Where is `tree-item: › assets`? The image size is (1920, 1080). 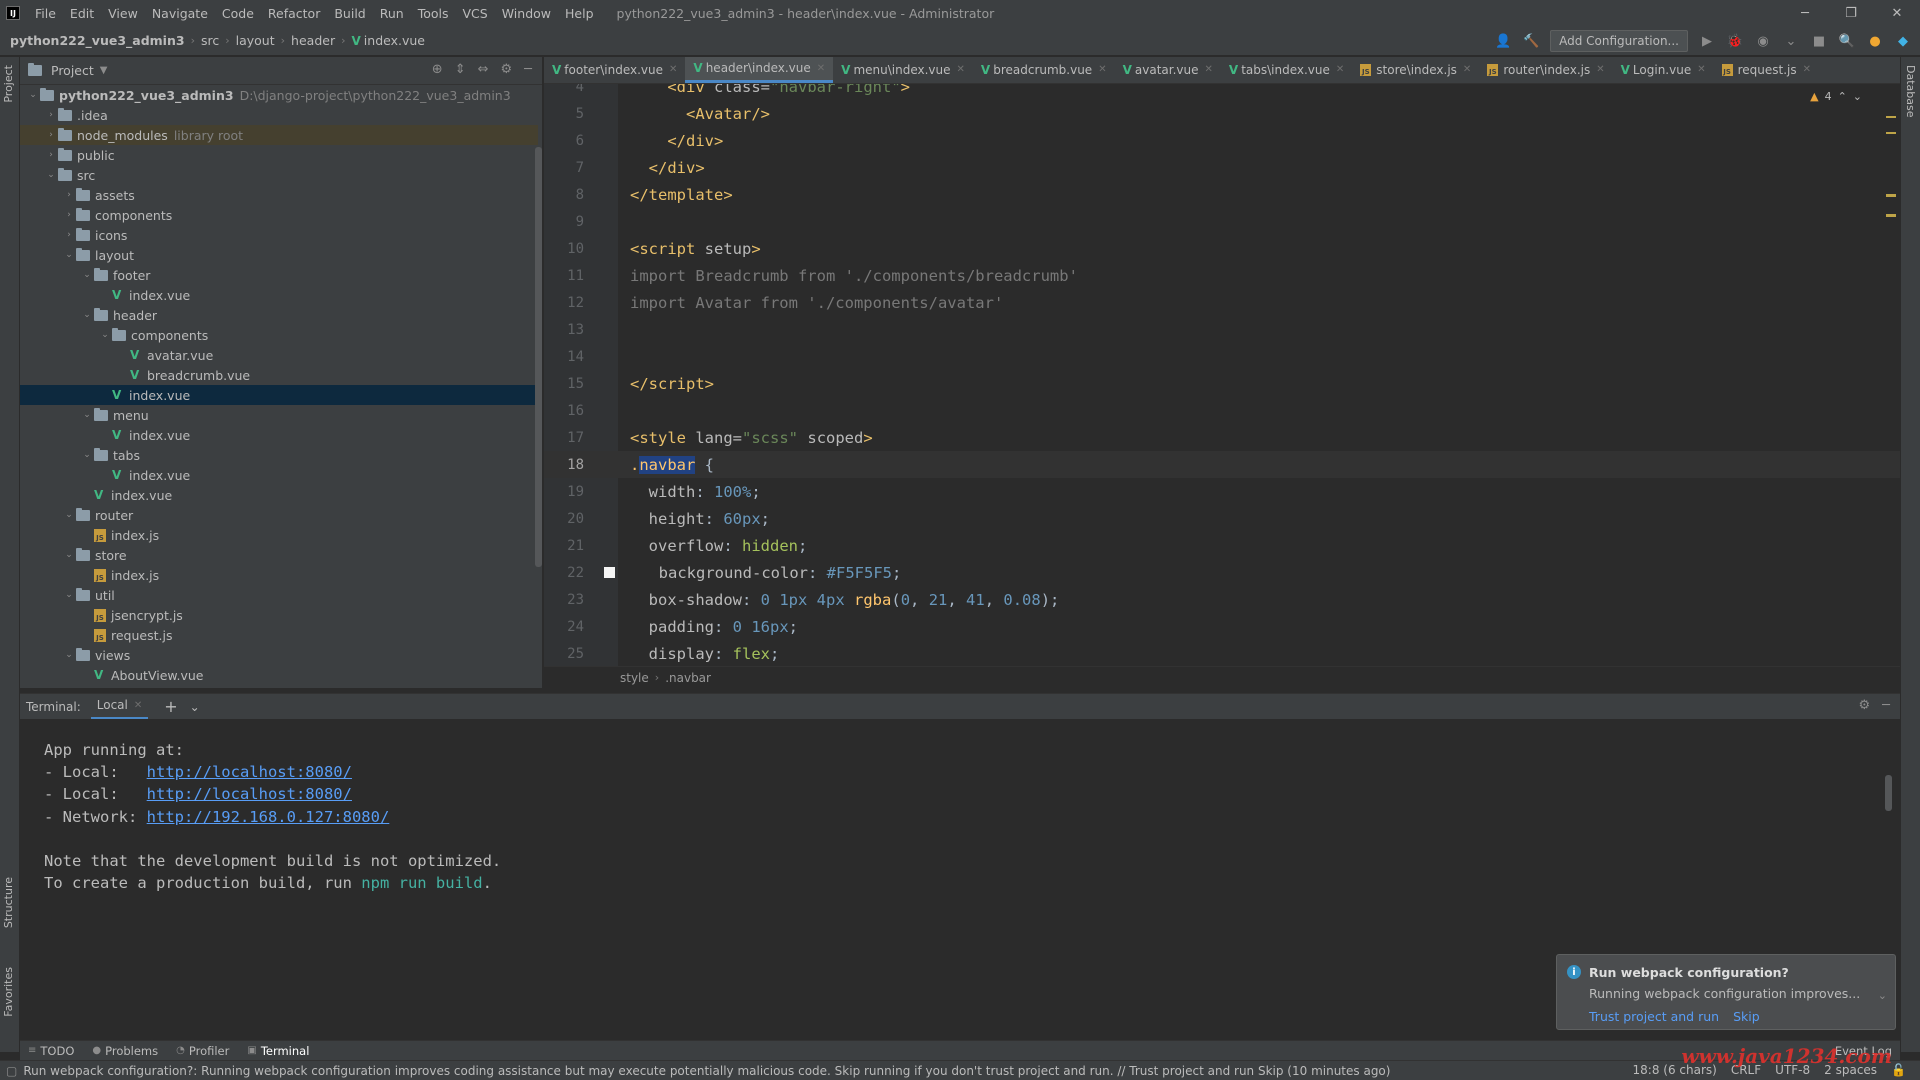 tree-item: › assets is located at coordinates (279, 195).